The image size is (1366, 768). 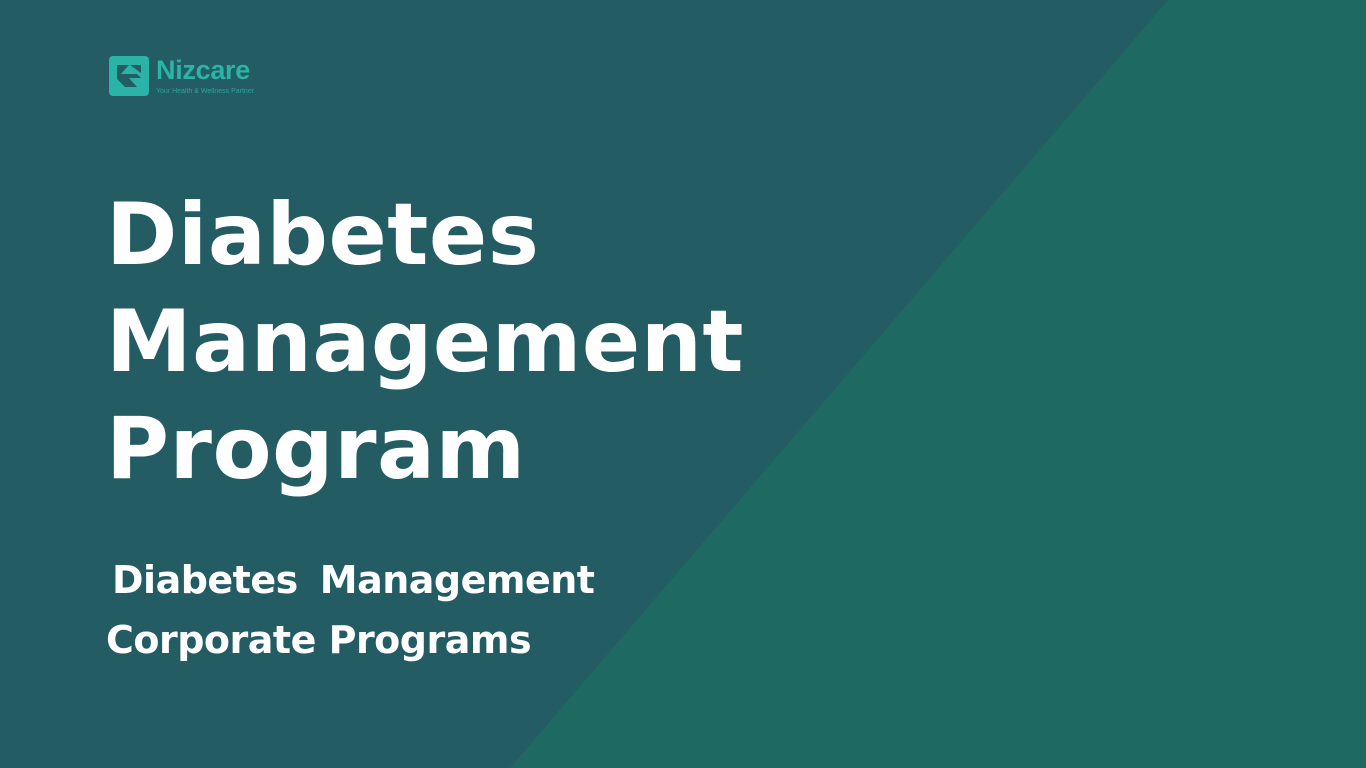 I want to click on slide-subtitle: Diabetes Management Corporate Programs, so click(x=350, y=610).